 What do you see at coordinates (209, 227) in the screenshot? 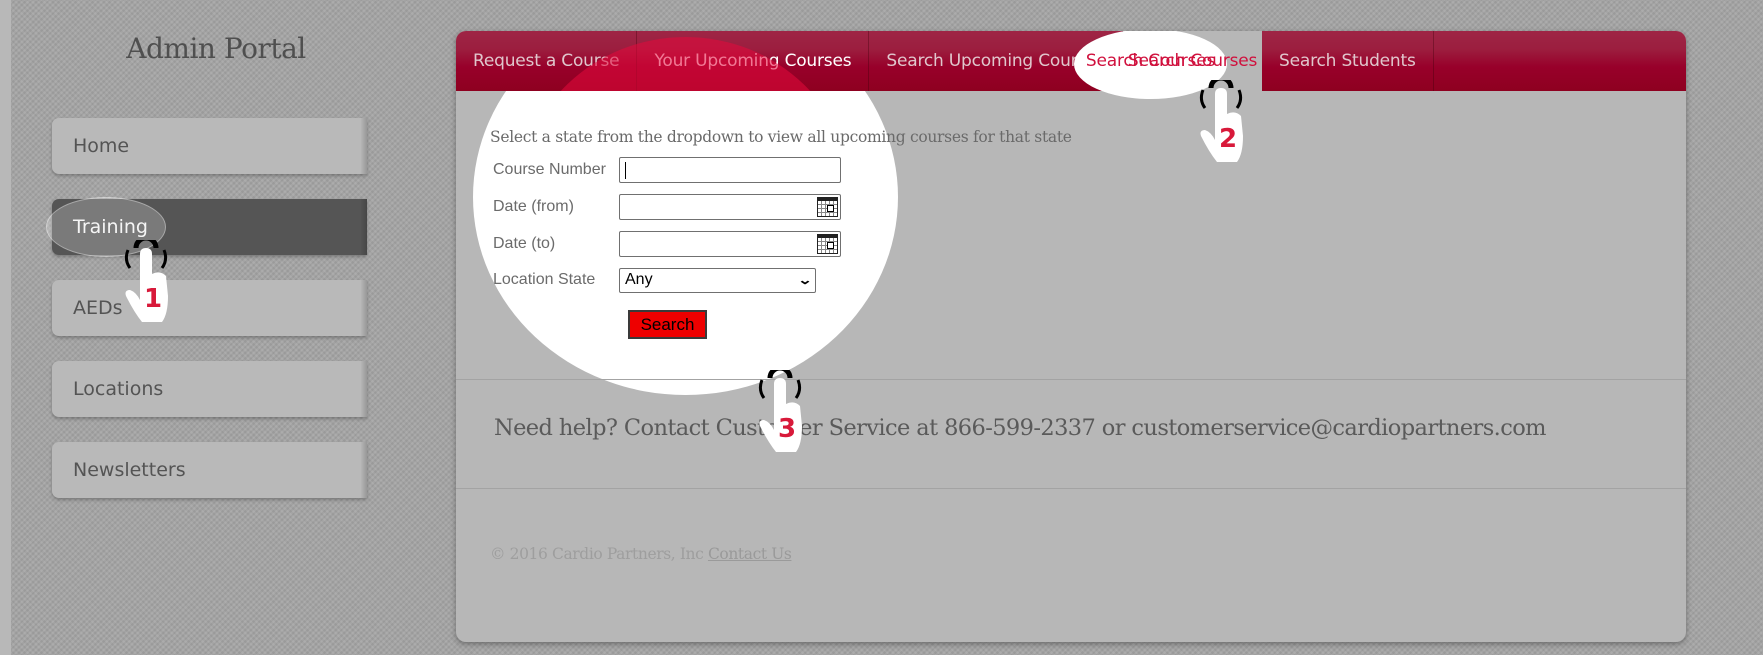
I see `sidebar-item-training: Training` at bounding box center [209, 227].